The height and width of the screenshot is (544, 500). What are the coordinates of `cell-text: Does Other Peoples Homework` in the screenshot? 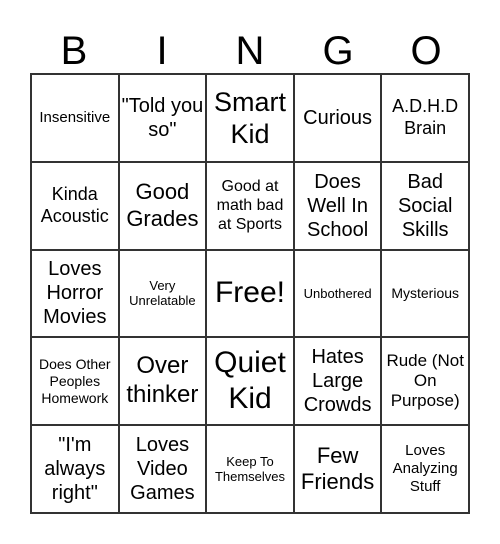 It's located at (75, 381).